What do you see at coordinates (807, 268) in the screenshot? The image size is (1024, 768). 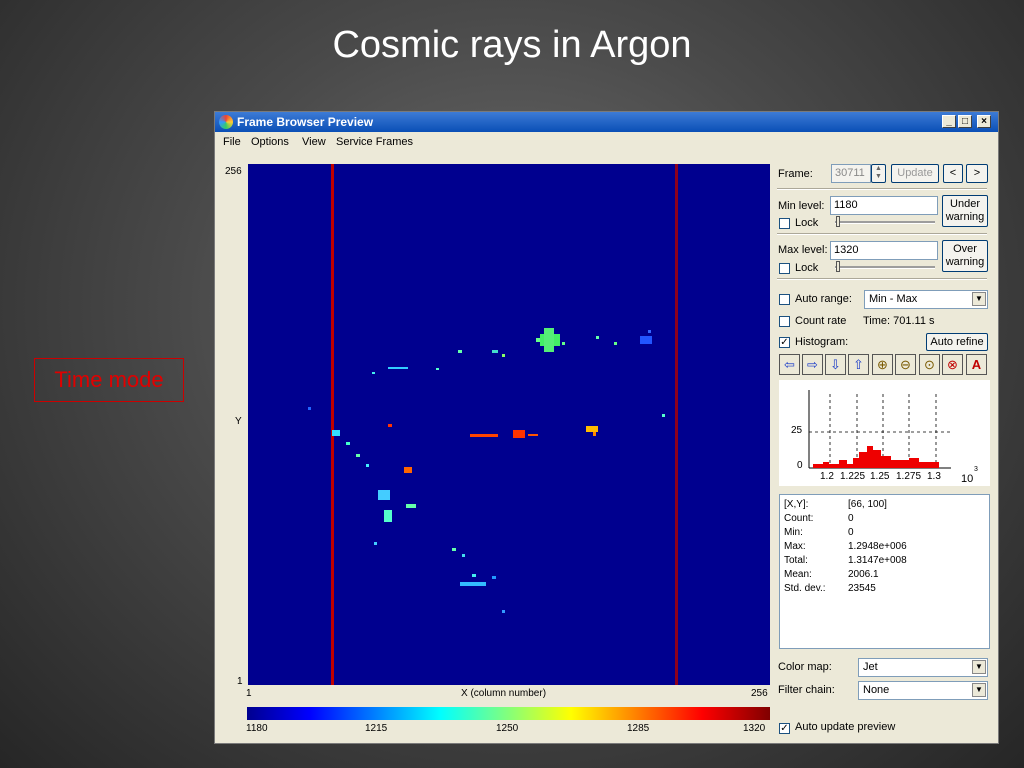 I see `max-lock-label: Lock` at bounding box center [807, 268].